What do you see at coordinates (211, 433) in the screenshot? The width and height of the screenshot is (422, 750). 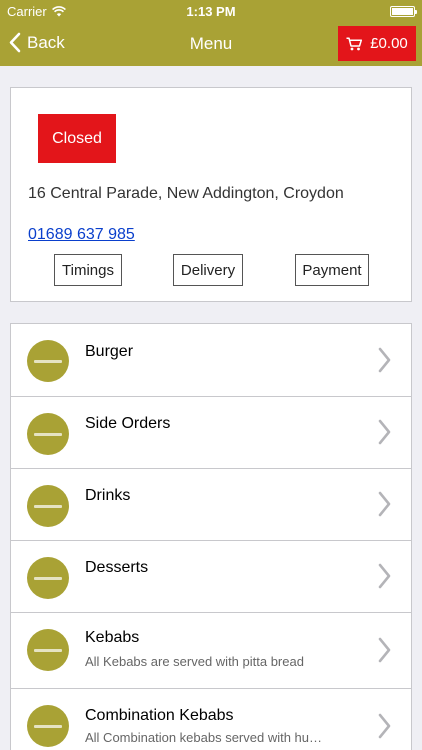 I see `category-row-side-orders: Side Orders` at bounding box center [211, 433].